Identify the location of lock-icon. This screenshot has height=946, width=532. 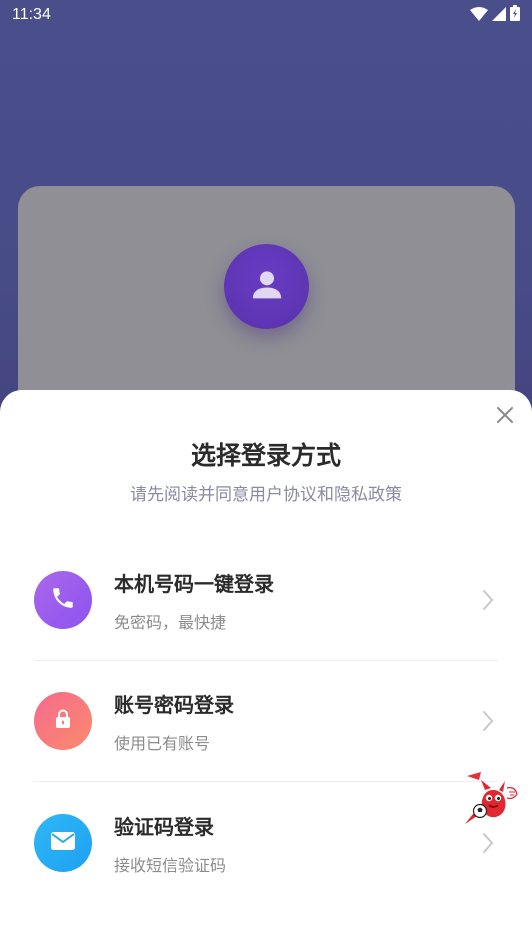
(63, 721).